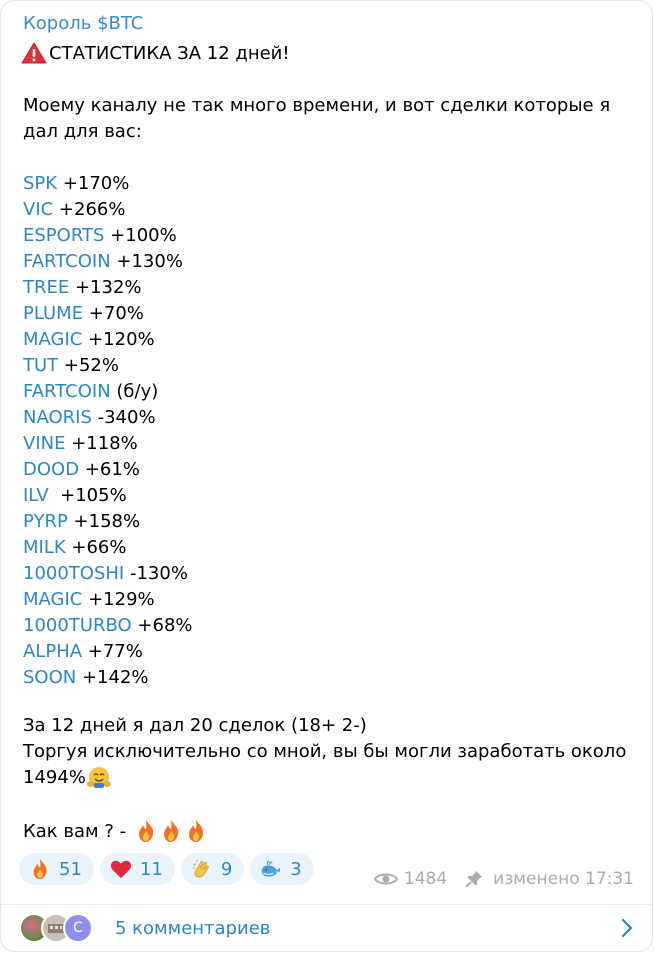 This screenshot has height=954, width=655. I want to click on ticker-hashtag: ESPORTS, so click(63, 235).